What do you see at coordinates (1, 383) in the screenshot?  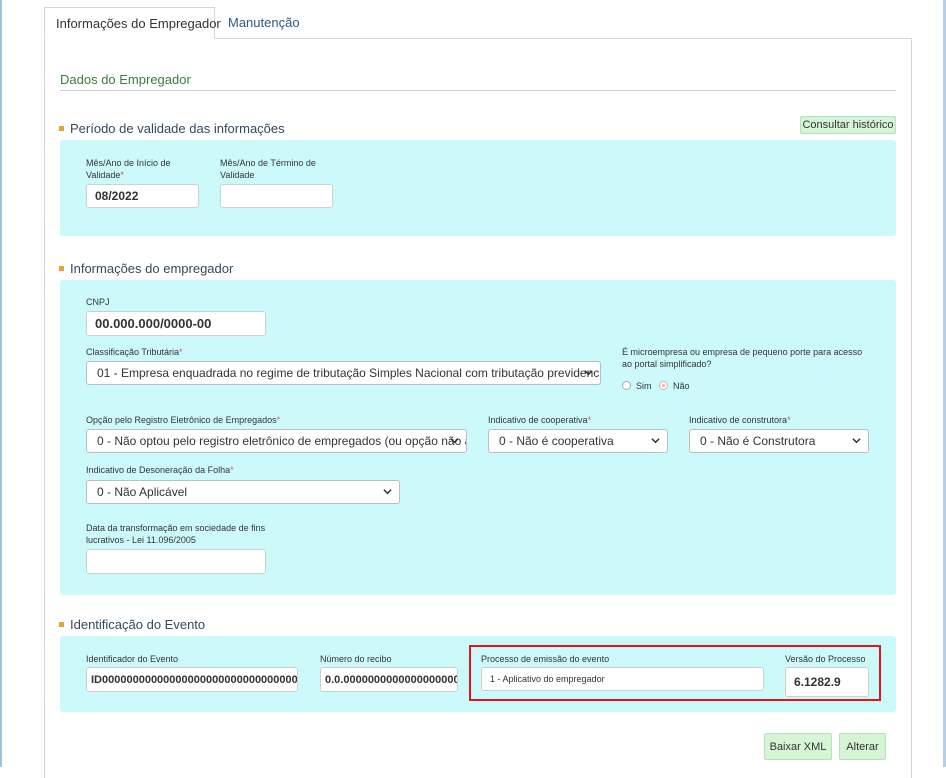 I see `window-left-border` at bounding box center [1, 383].